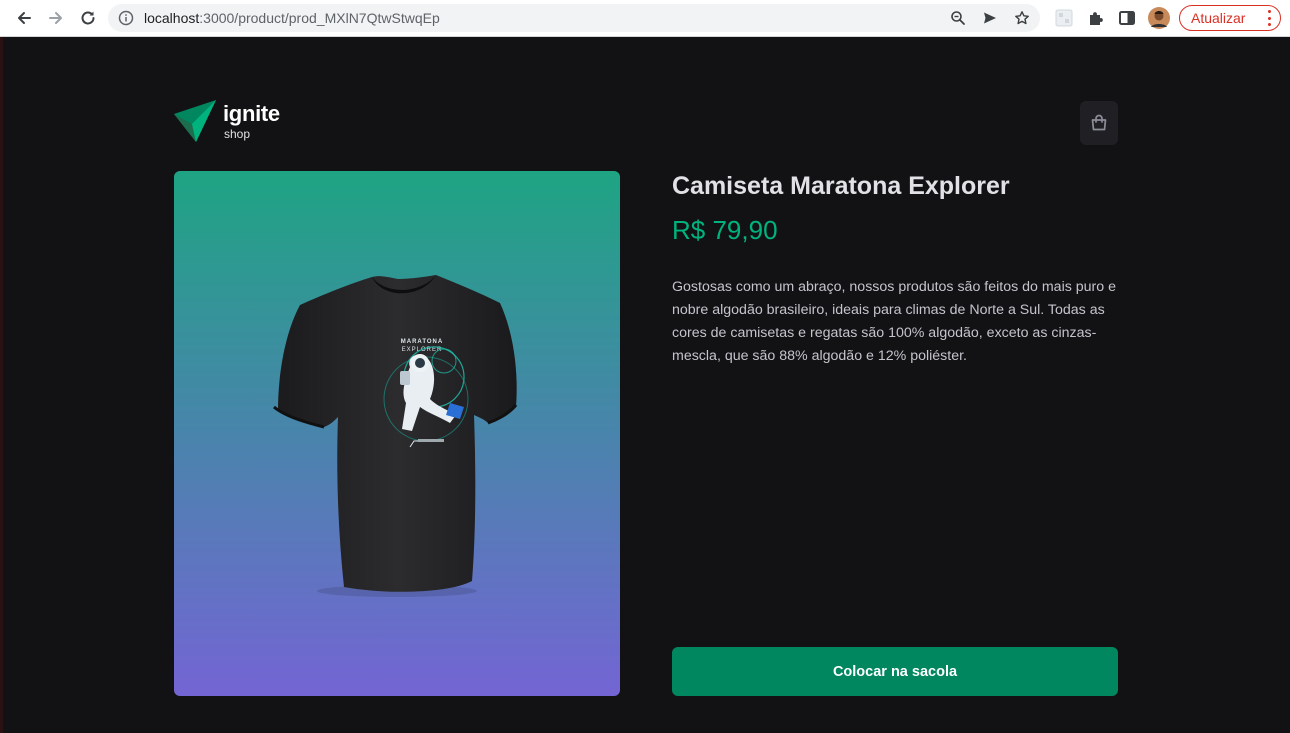 The height and width of the screenshot is (733, 1290). I want to click on window-edge, so click(1, 385).